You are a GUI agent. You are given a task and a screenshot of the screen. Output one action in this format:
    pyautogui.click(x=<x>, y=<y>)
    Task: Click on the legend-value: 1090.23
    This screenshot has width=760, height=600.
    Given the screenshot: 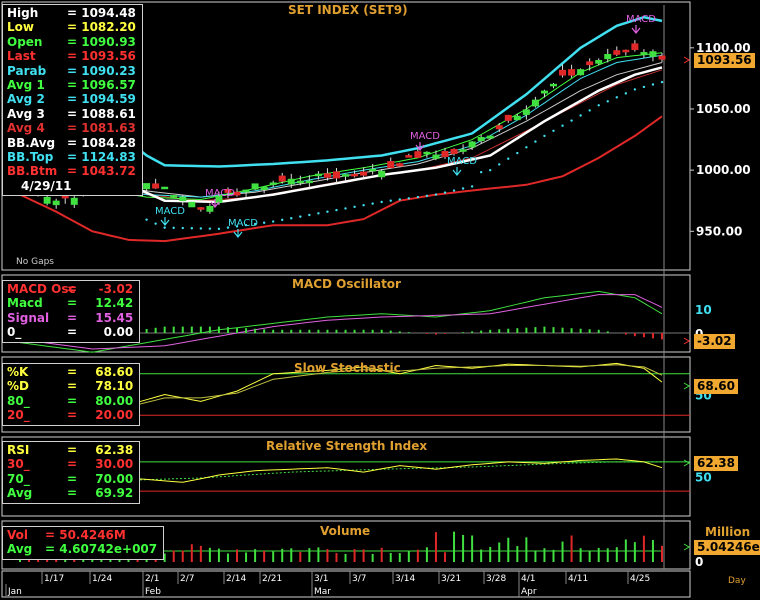 What is the action you would take?
    pyautogui.click(x=108, y=70)
    